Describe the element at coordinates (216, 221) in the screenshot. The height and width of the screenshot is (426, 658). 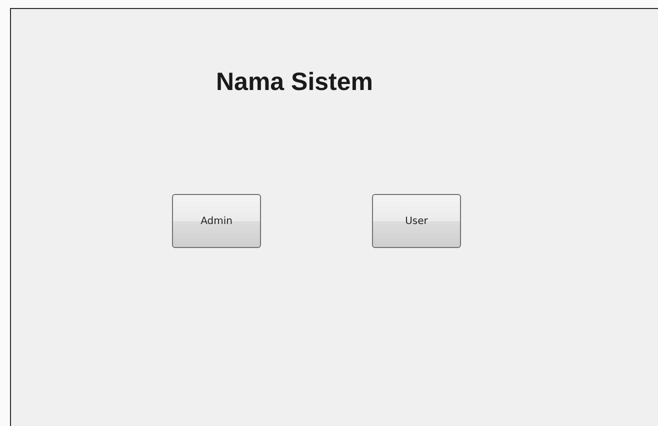
I see `role-button: Admin` at that location.